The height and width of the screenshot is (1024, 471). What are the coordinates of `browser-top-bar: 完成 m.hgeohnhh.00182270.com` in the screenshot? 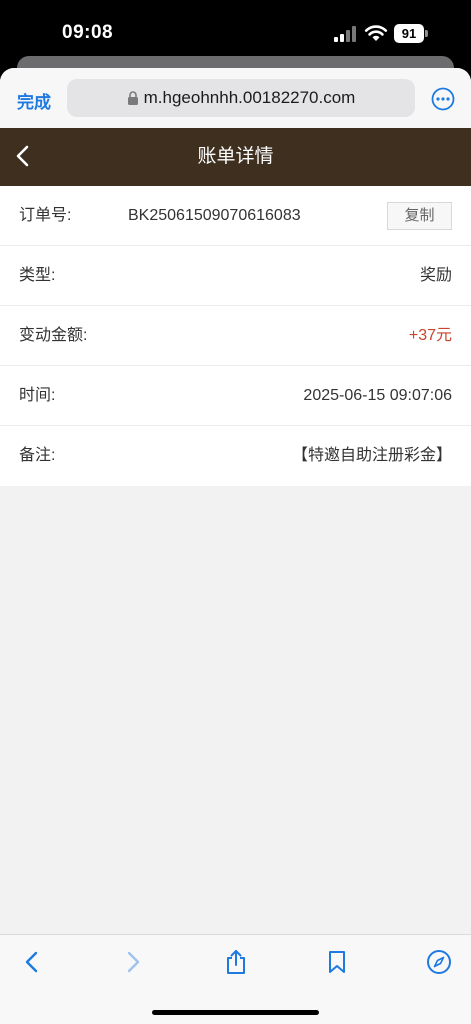 It's located at (235, 98).